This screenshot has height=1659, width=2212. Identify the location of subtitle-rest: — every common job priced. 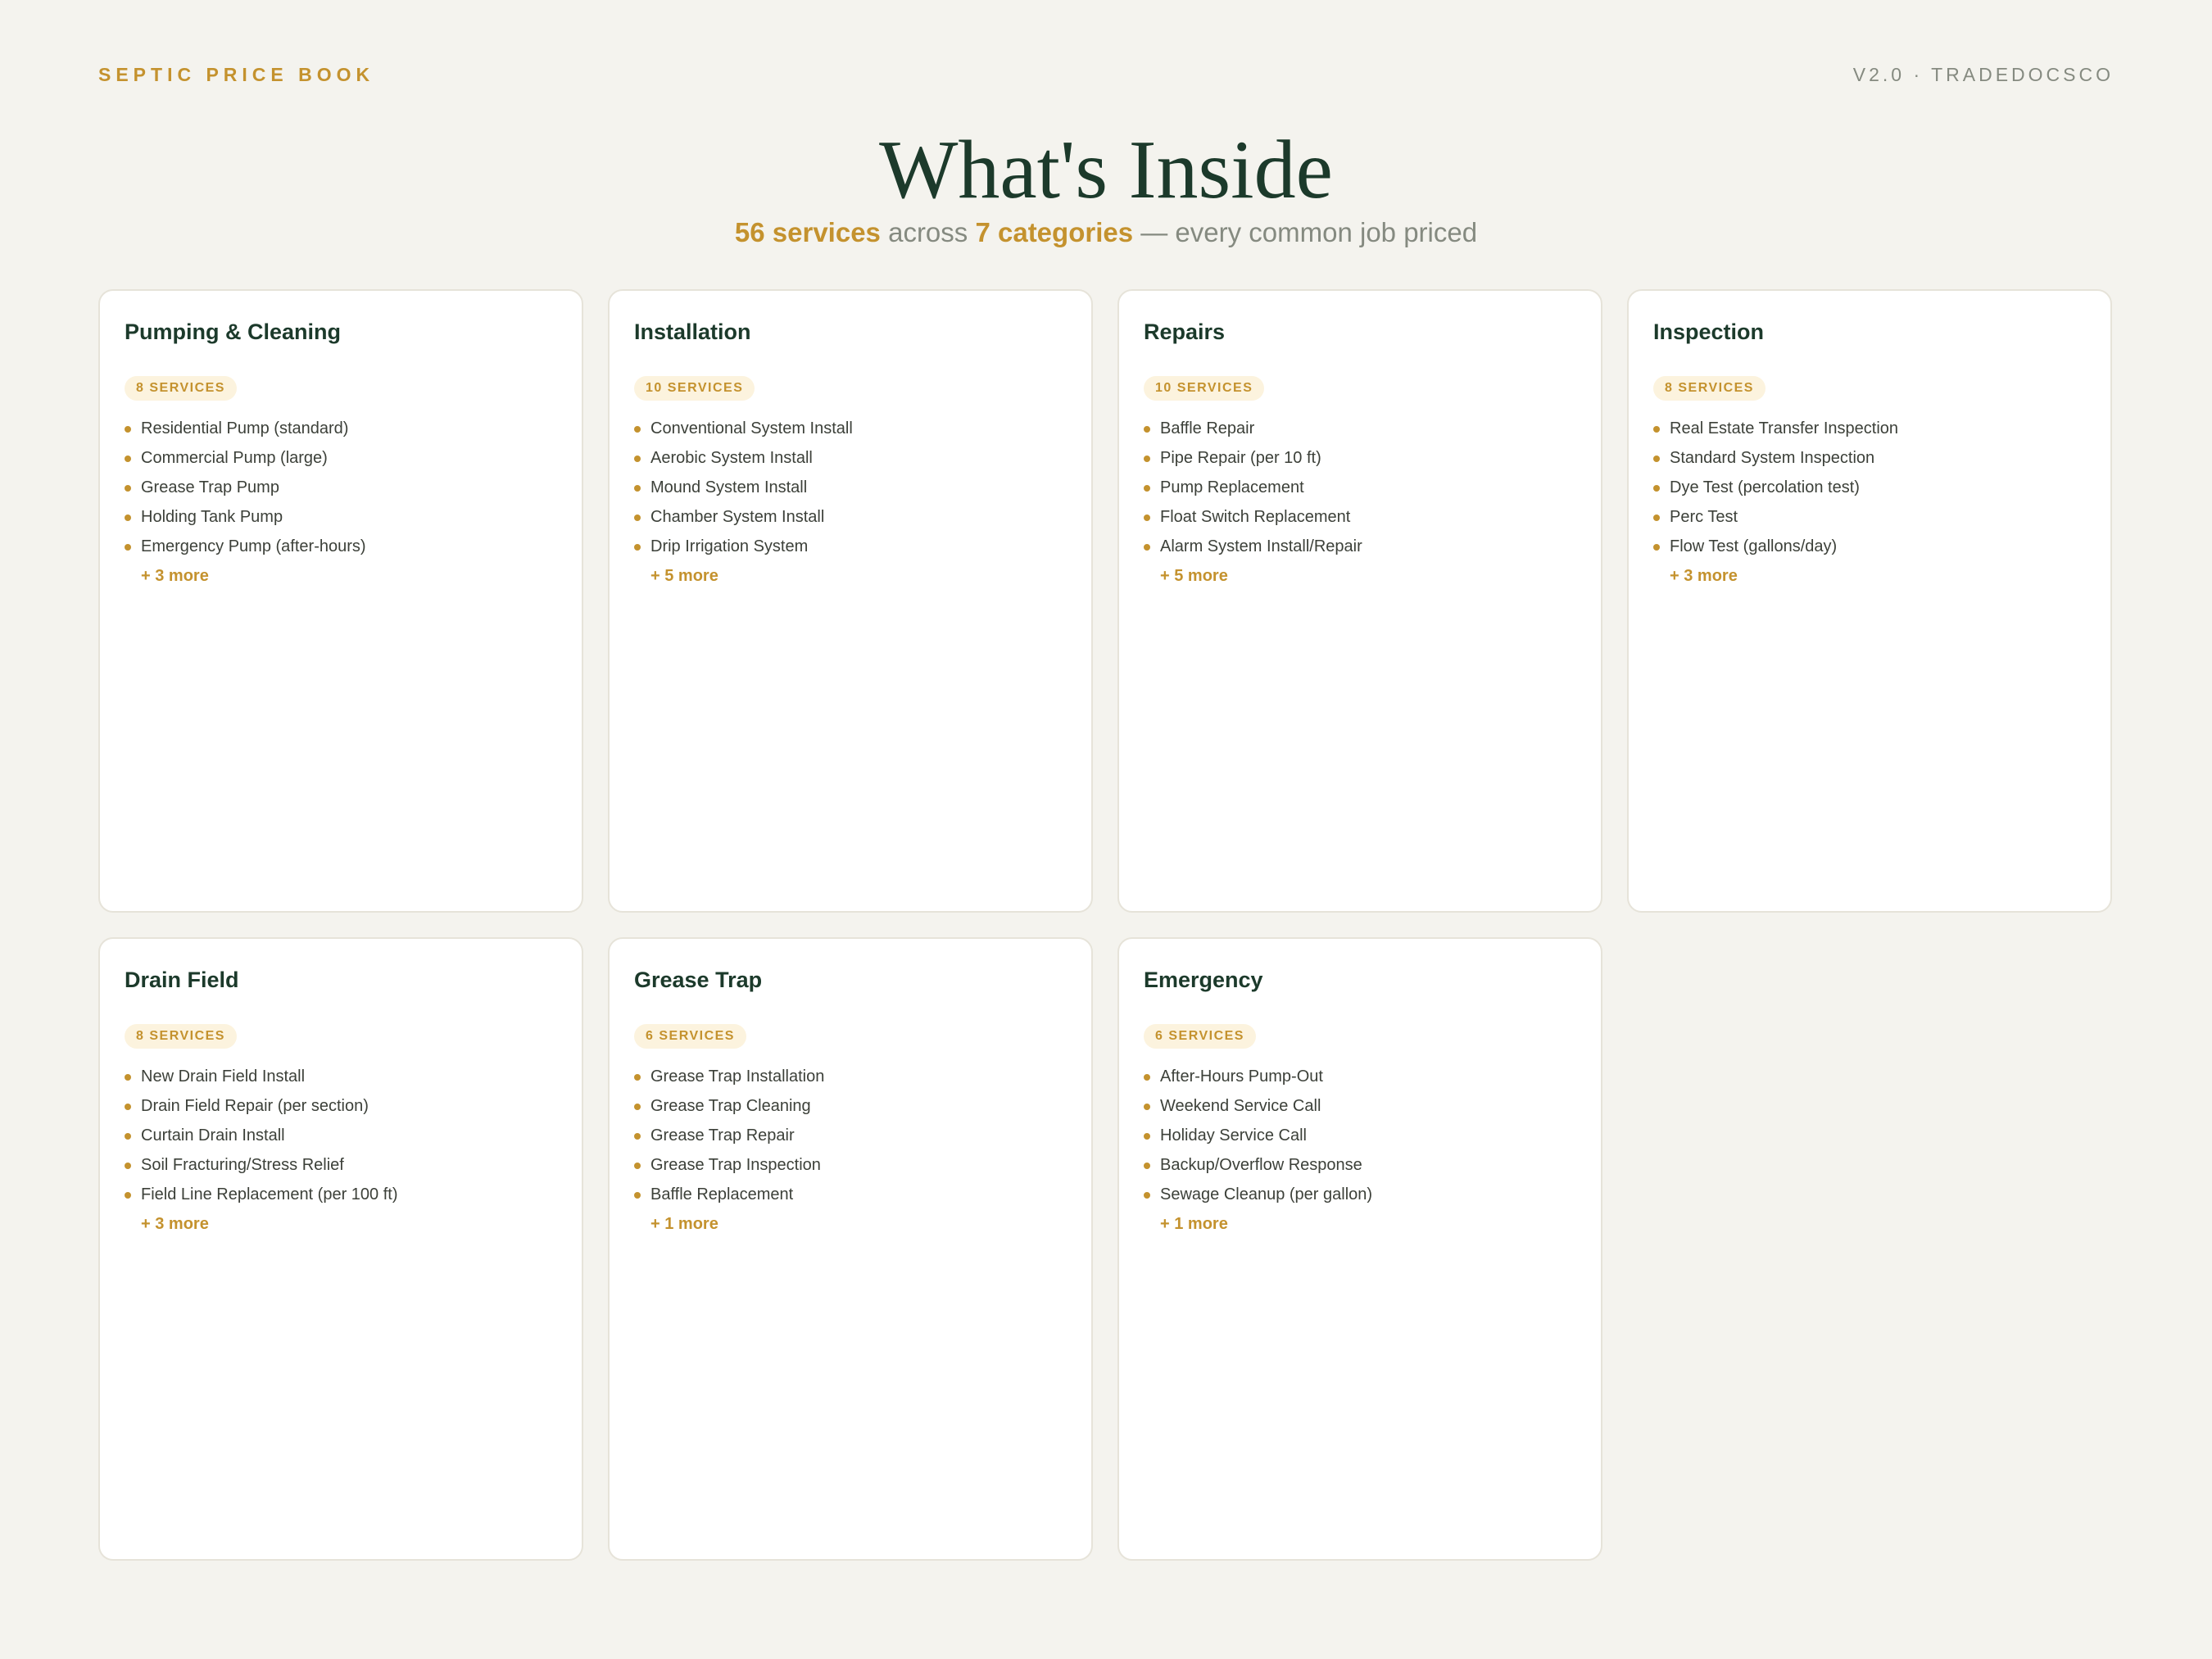
(1305, 232).